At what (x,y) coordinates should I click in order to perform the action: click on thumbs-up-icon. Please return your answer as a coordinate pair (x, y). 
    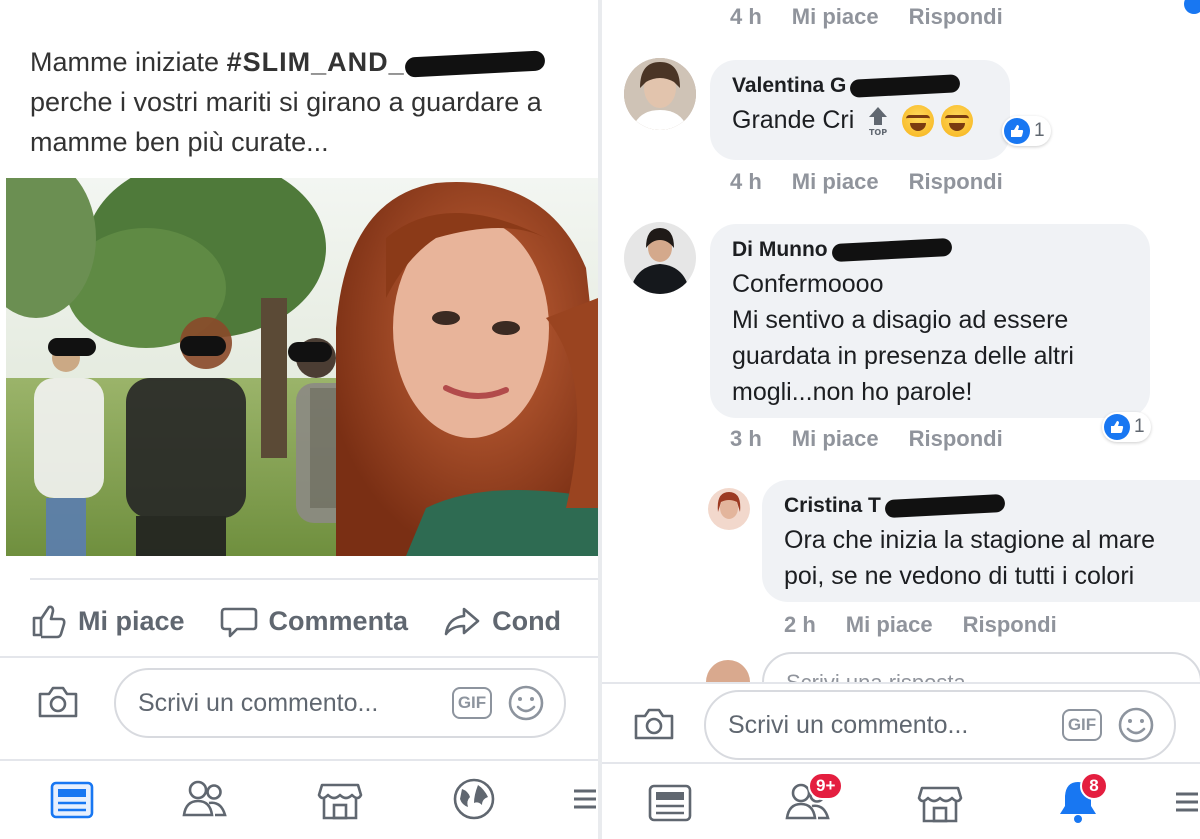
    Looking at the image, I should click on (49, 622).